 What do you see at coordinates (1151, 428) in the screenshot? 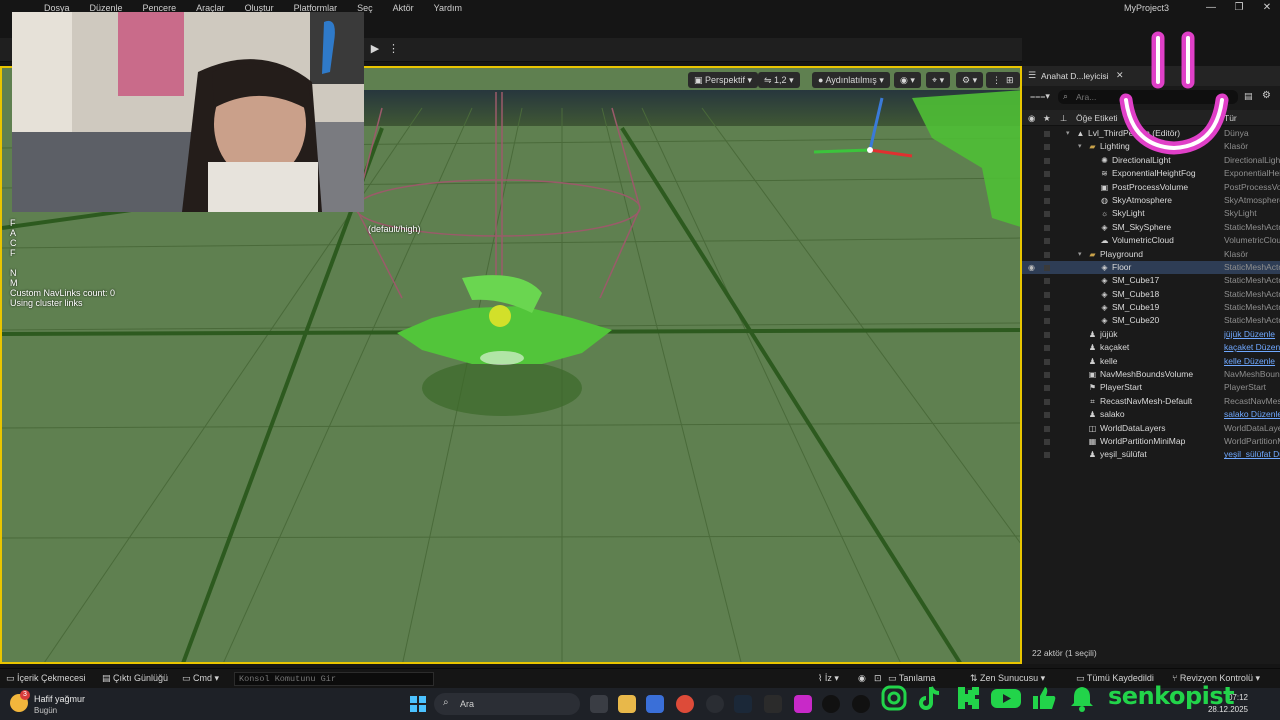
I see `outliner-row: ◫WorldDataLayersWorldDataLayers` at bounding box center [1151, 428].